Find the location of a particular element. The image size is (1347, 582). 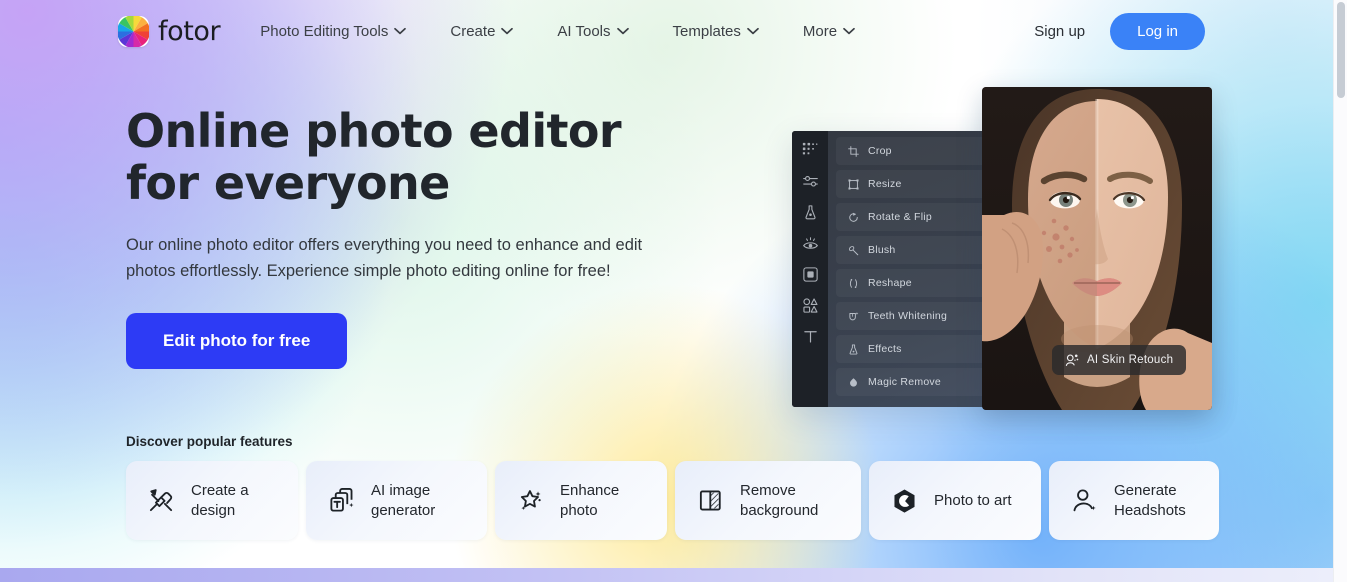

feature-card-label: Generate Headshots is located at coordinates (1150, 500).